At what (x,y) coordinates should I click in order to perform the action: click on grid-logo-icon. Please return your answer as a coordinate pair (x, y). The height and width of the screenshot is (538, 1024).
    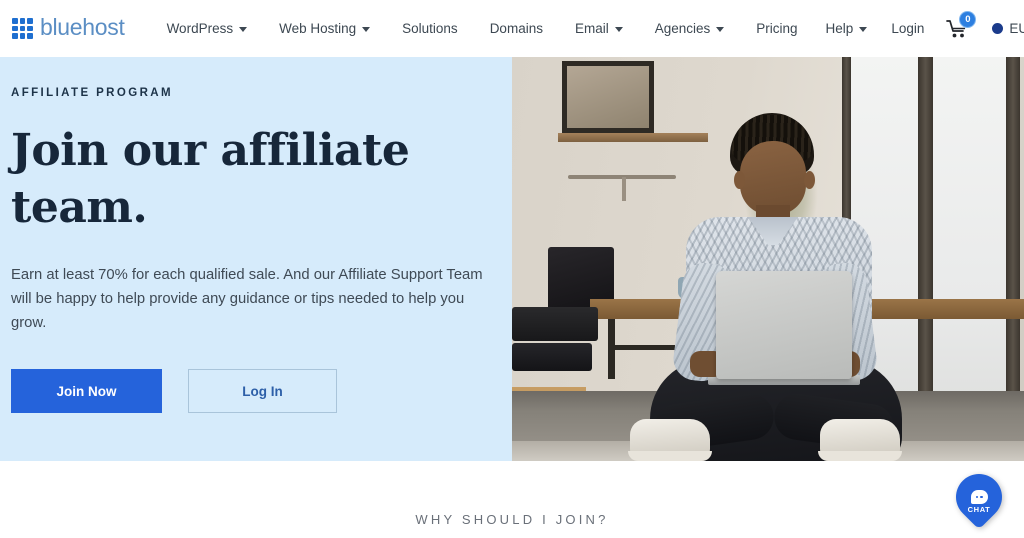
    Looking at the image, I should click on (22, 28).